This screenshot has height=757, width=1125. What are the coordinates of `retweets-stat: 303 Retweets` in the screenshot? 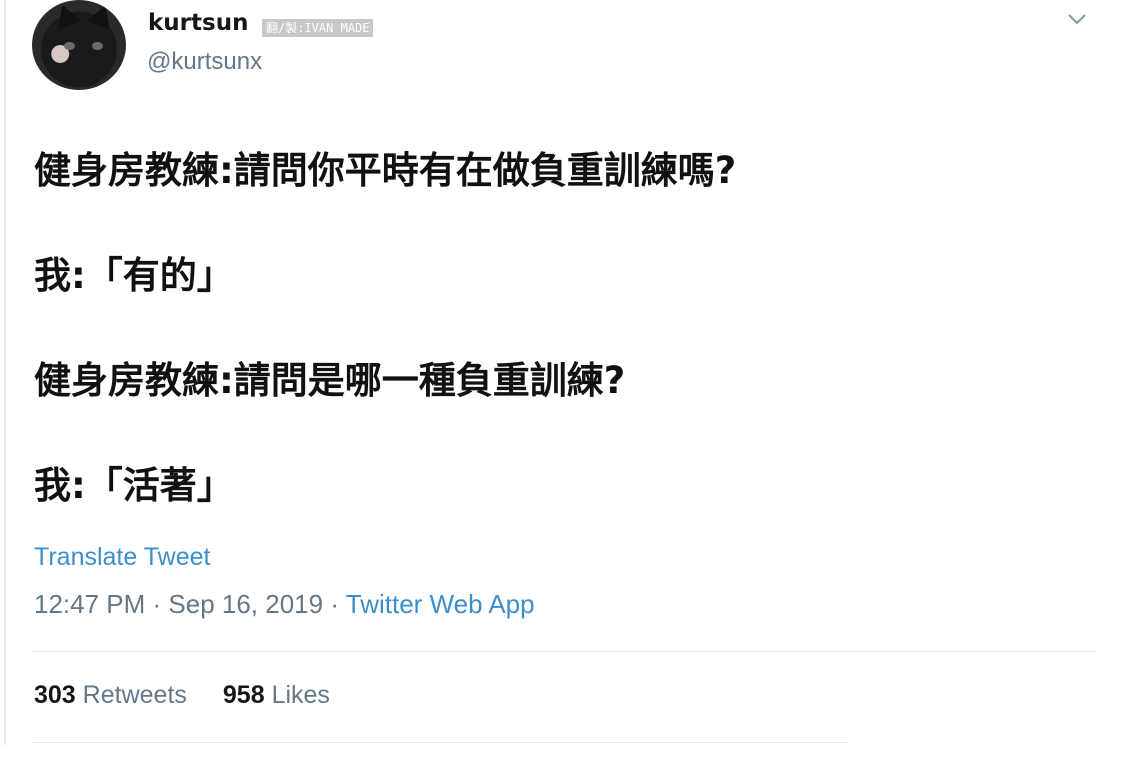 It's located at (110, 695).